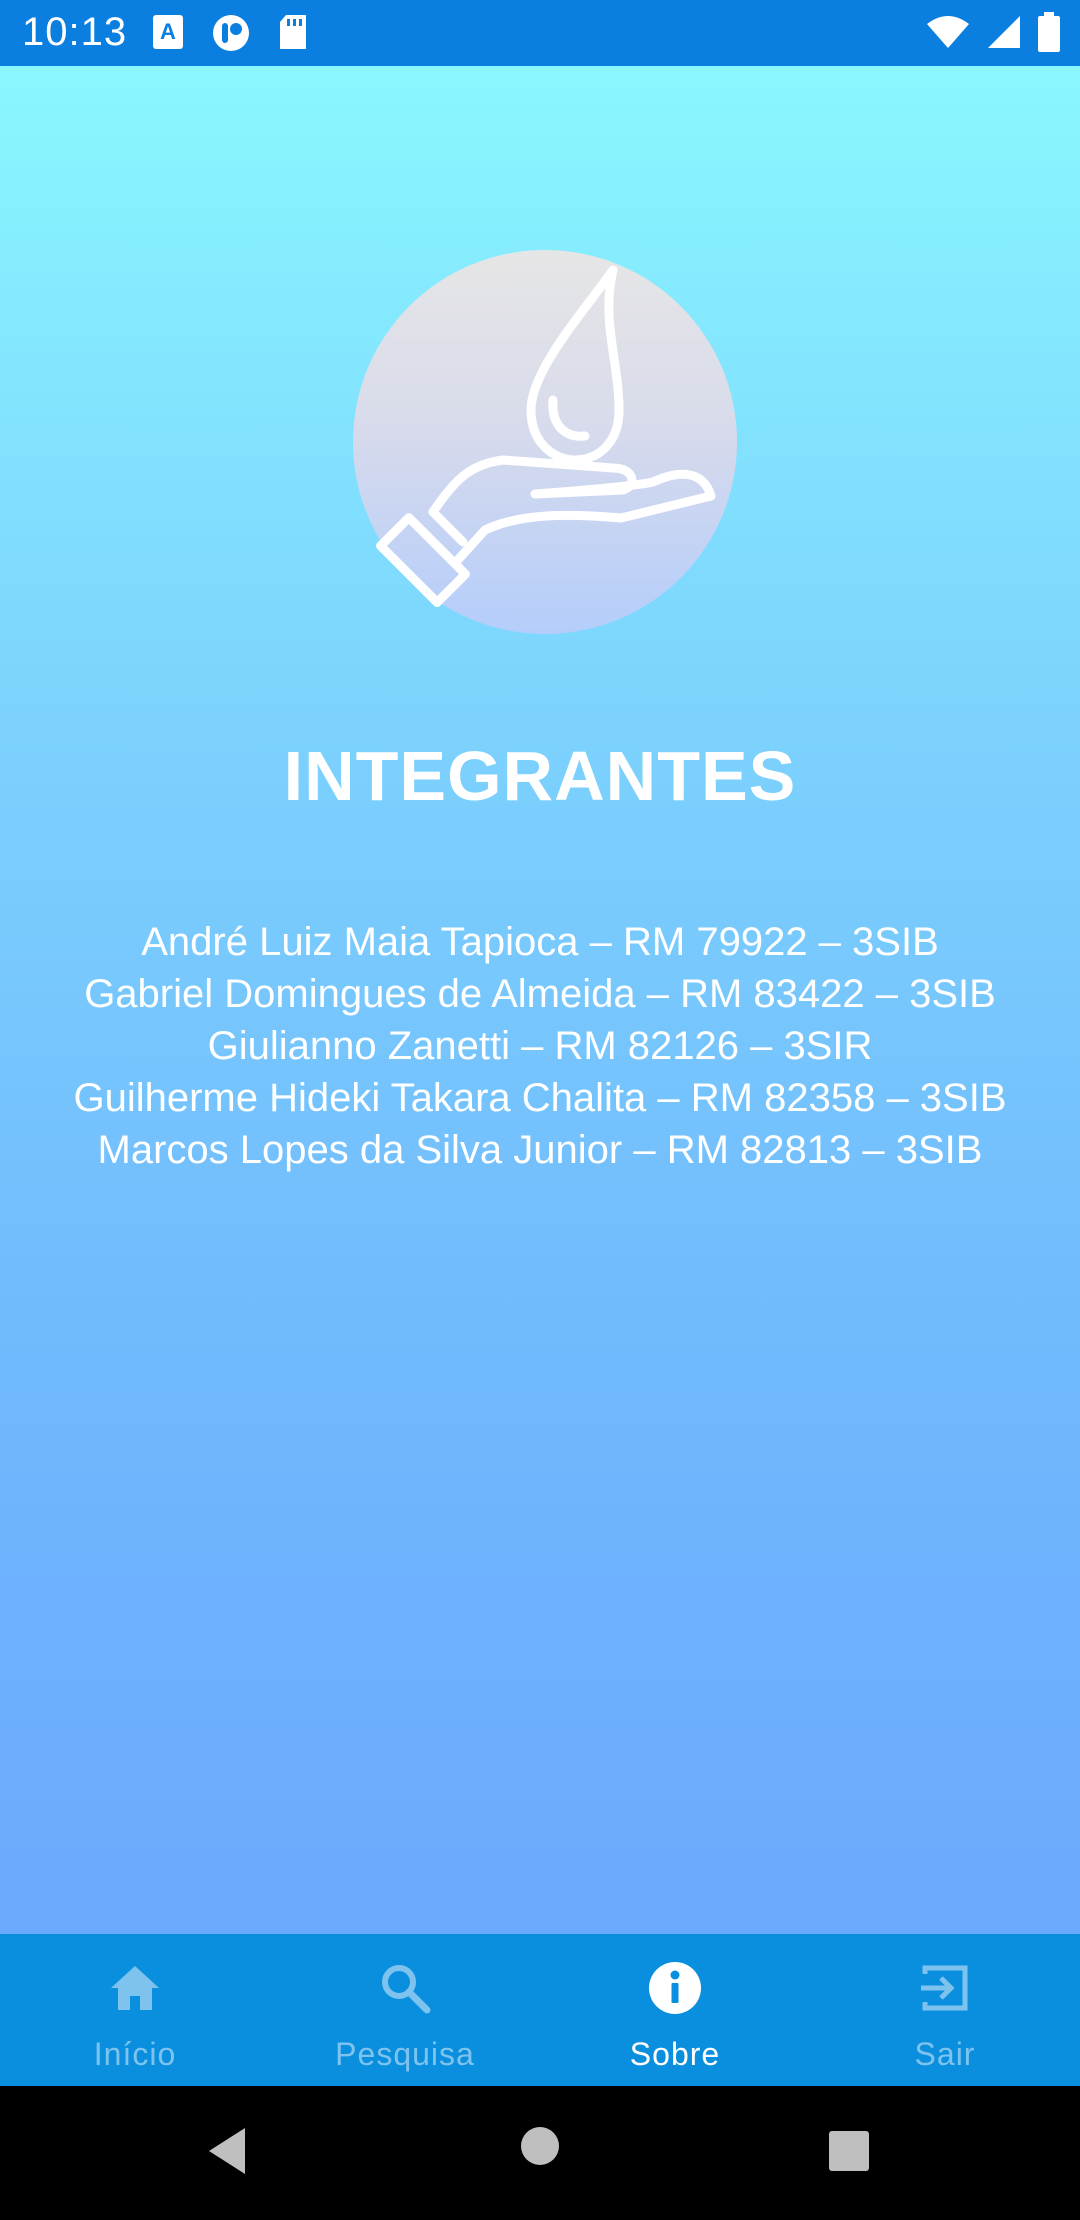 This screenshot has width=1080, height=2220. Describe the element at coordinates (675, 1988) in the screenshot. I see `info-icon` at that location.